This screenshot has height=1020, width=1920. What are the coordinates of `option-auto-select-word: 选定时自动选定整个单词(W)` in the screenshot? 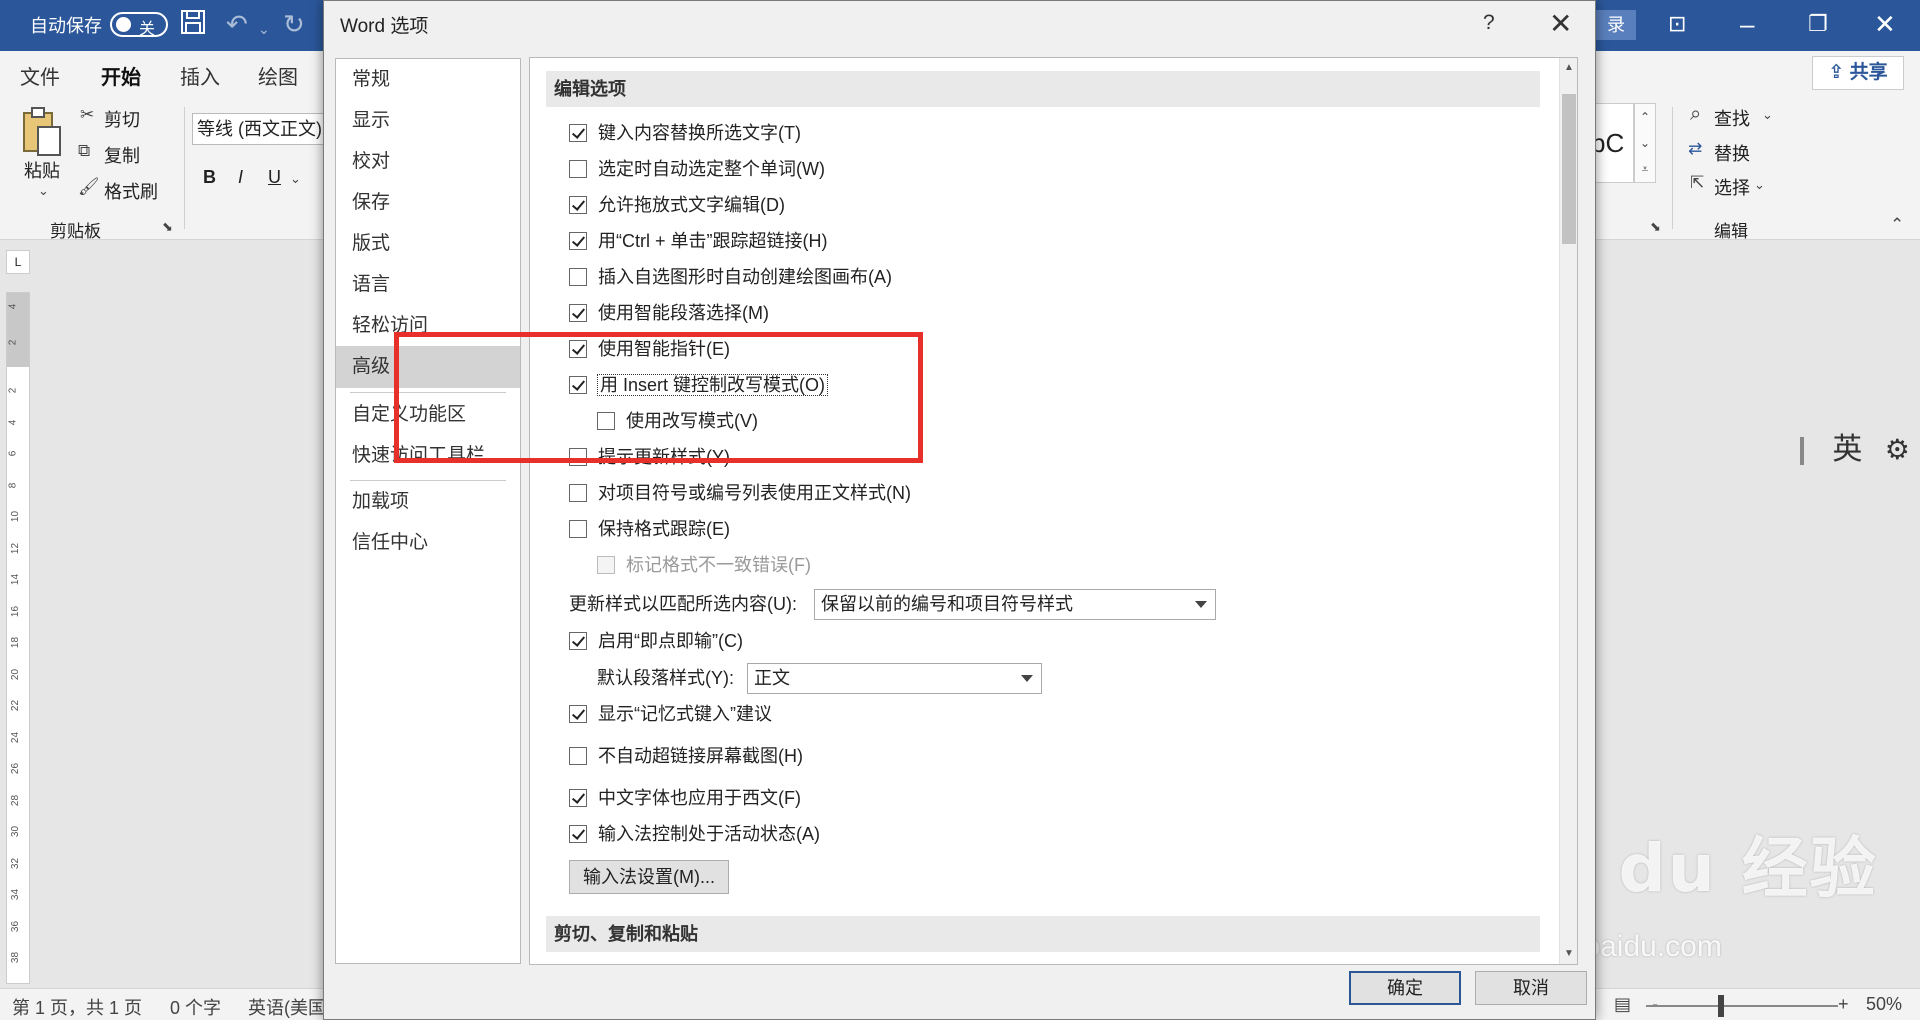 It's located at (697, 169).